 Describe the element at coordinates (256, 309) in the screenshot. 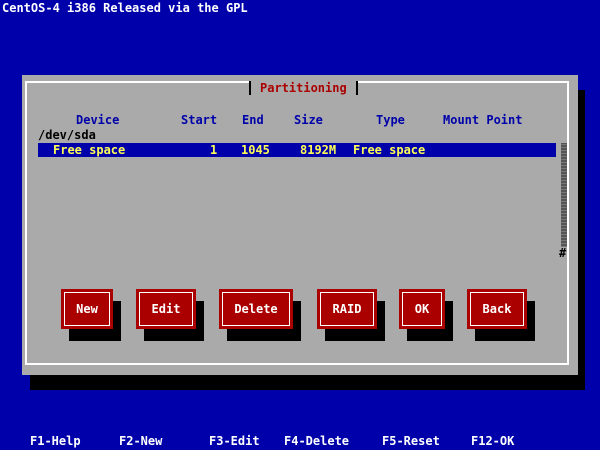

I see `delete-button: Delete` at that location.